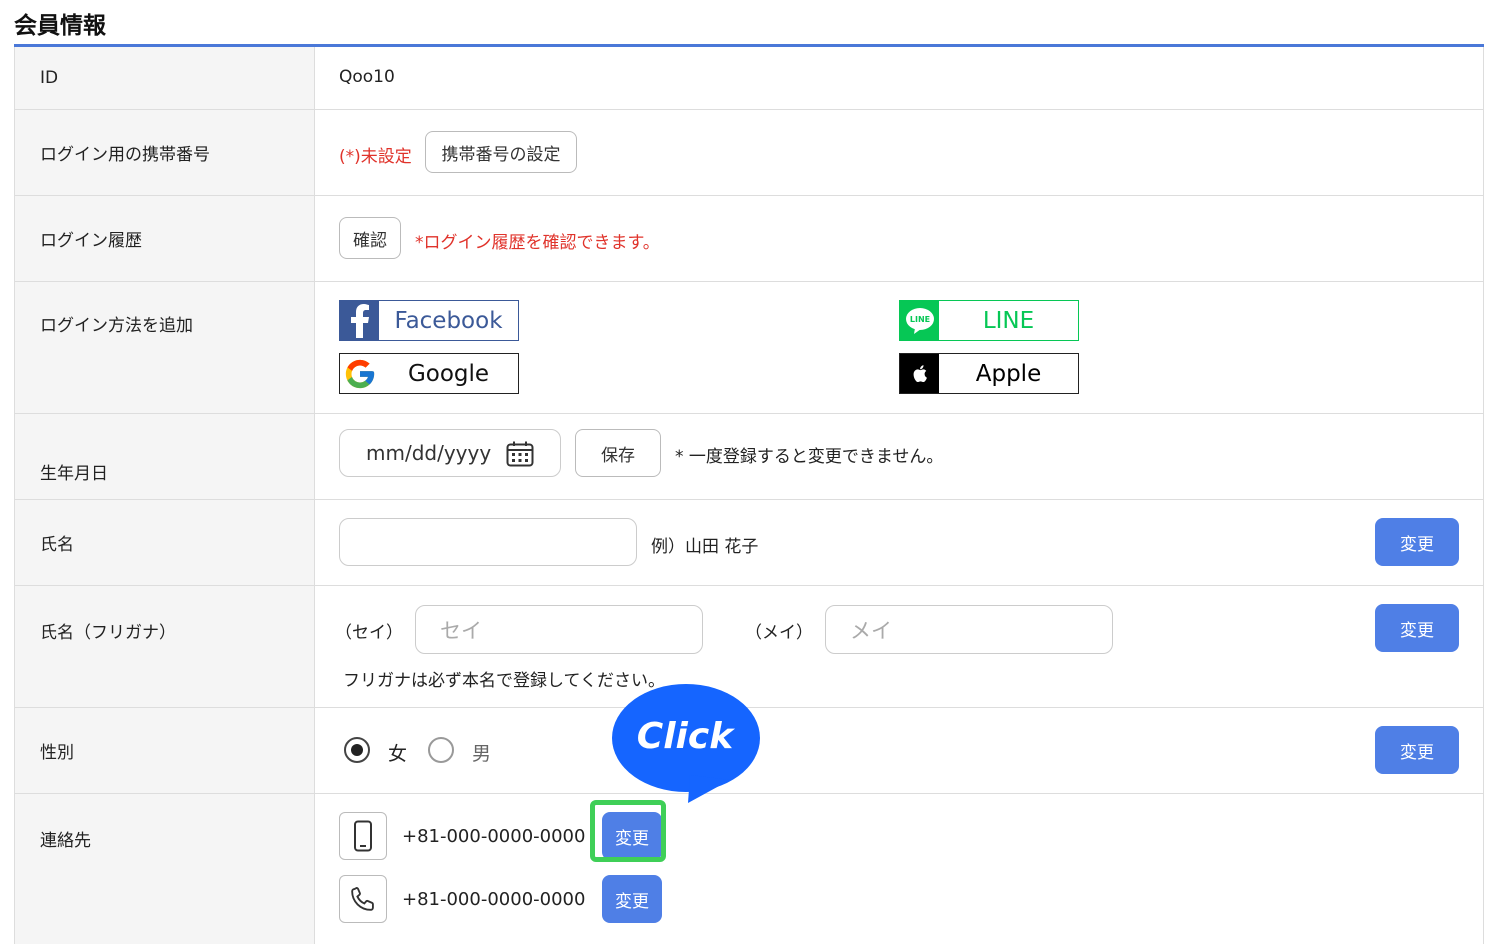 The height and width of the screenshot is (944, 1498). I want to click on callout-text: Click, so click(685, 736).